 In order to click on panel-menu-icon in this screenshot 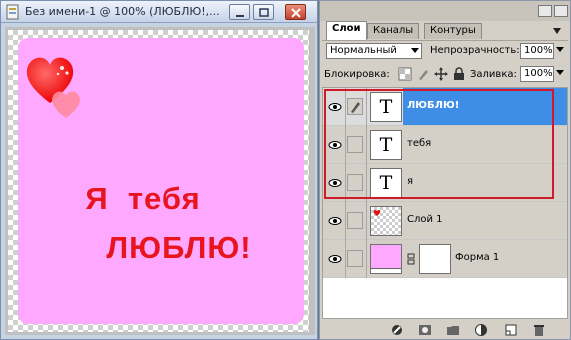, I will do `click(558, 31)`.